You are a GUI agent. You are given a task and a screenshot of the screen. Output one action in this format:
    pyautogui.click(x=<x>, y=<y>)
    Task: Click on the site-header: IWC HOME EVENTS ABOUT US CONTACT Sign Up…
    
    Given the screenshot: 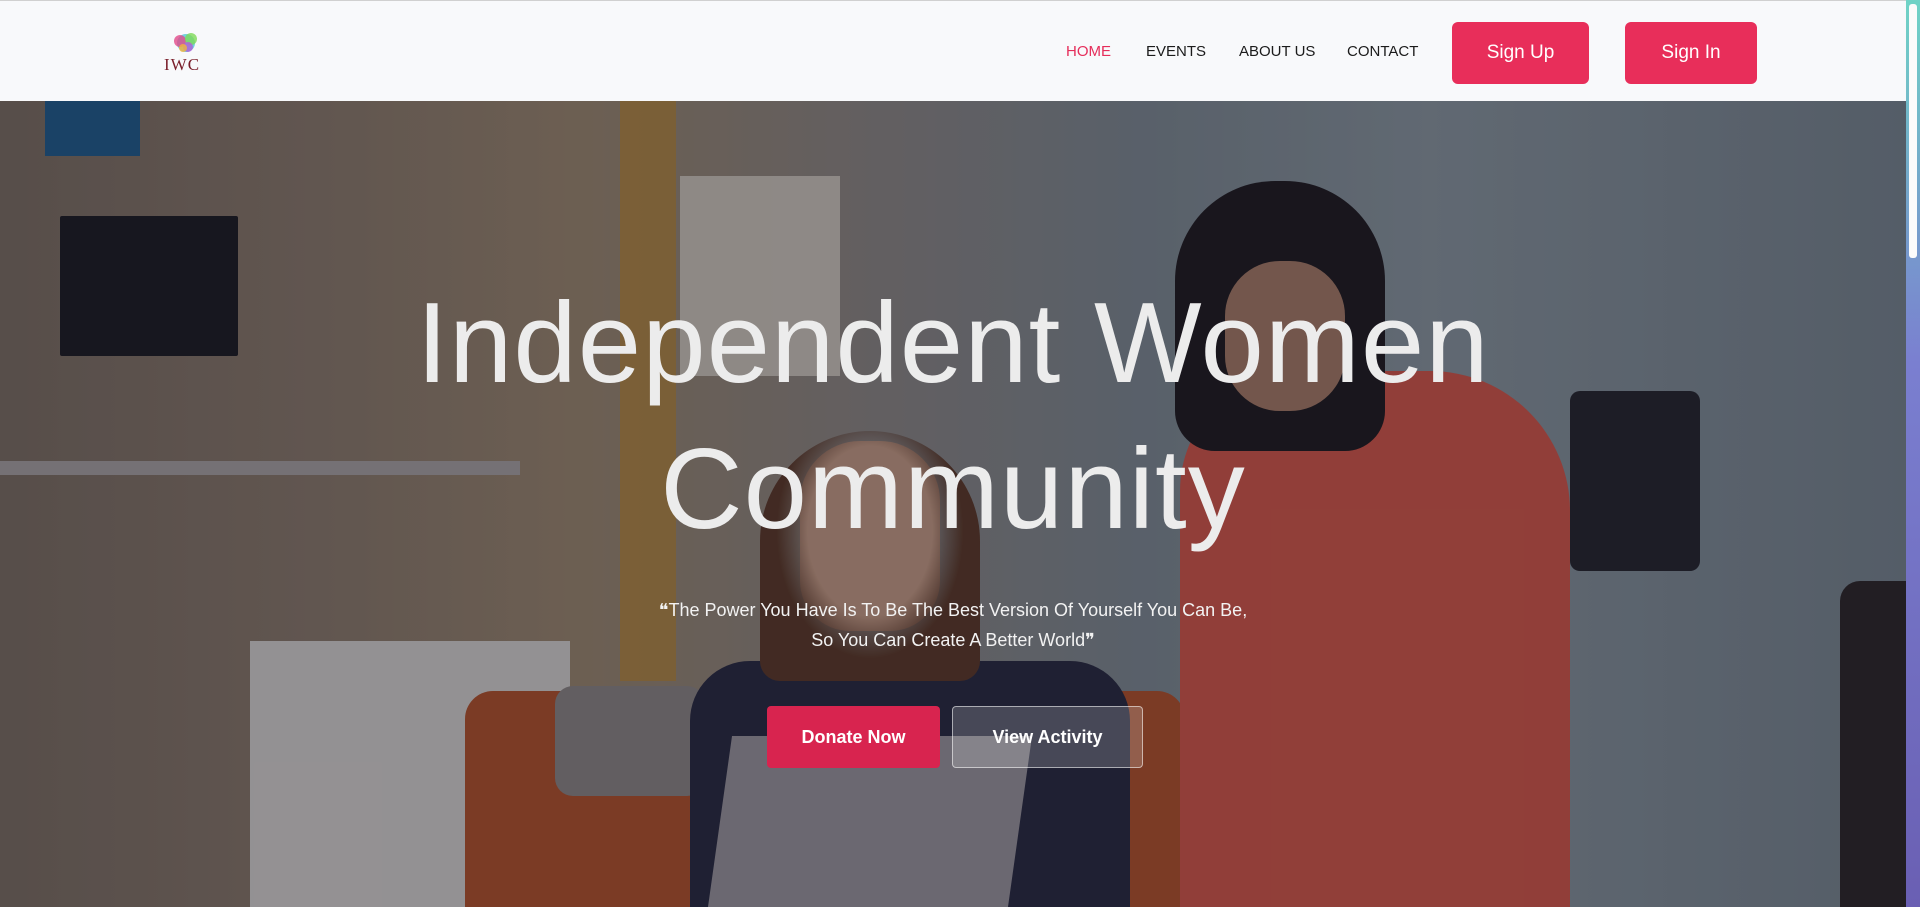 What is the action you would take?
    pyautogui.click(x=953, y=50)
    